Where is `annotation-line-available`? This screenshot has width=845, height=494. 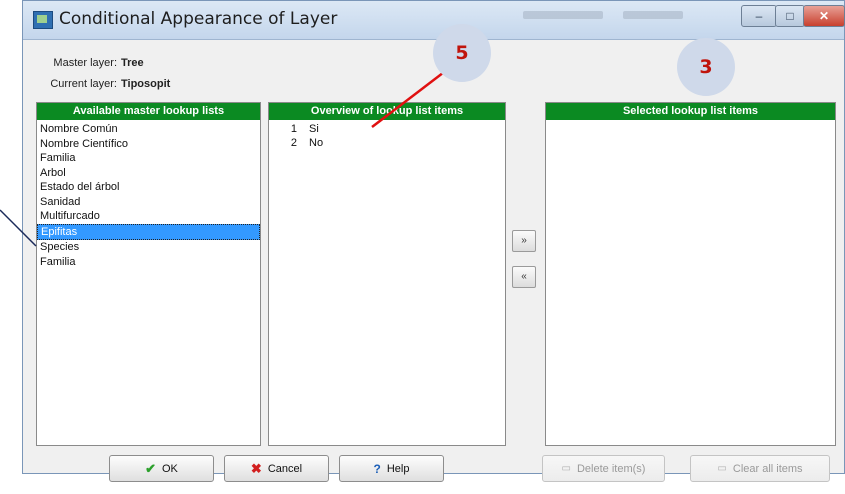
annotation-line-available is located at coordinates (18, 228).